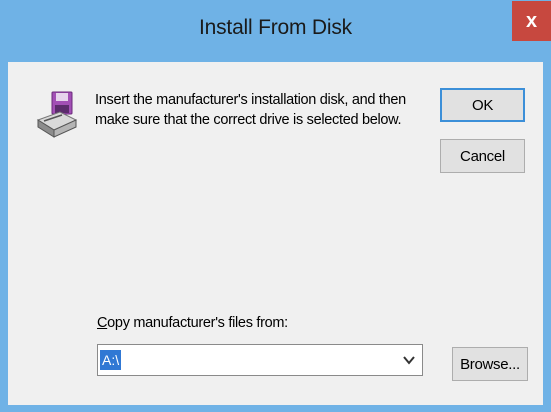 The image size is (551, 412). Describe the element at coordinates (275, 27) in the screenshot. I see `window-title: Install From Disk` at that location.